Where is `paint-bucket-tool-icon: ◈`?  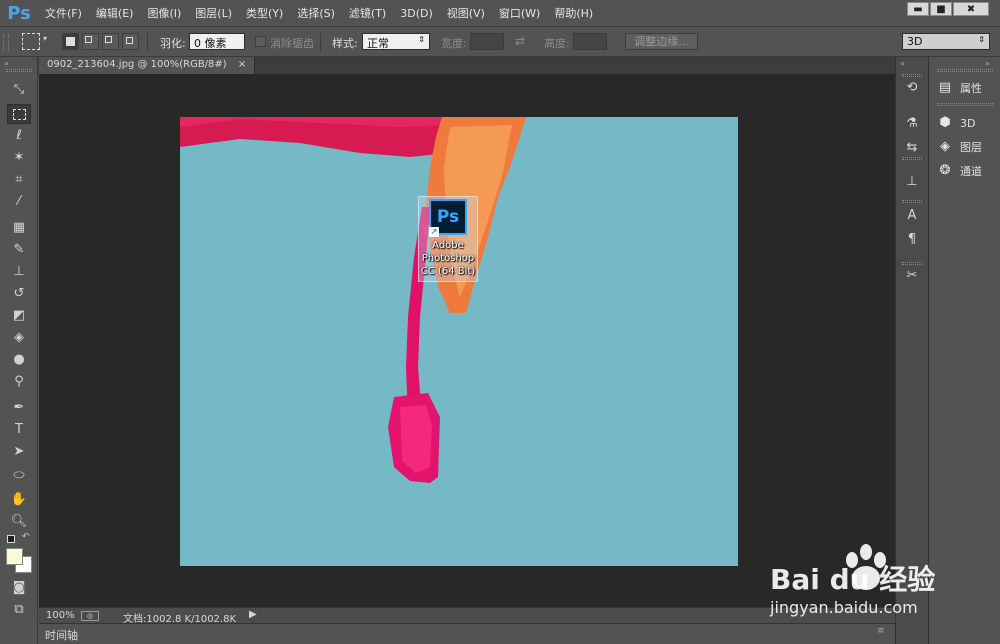 paint-bucket-tool-icon: ◈ is located at coordinates (19, 338).